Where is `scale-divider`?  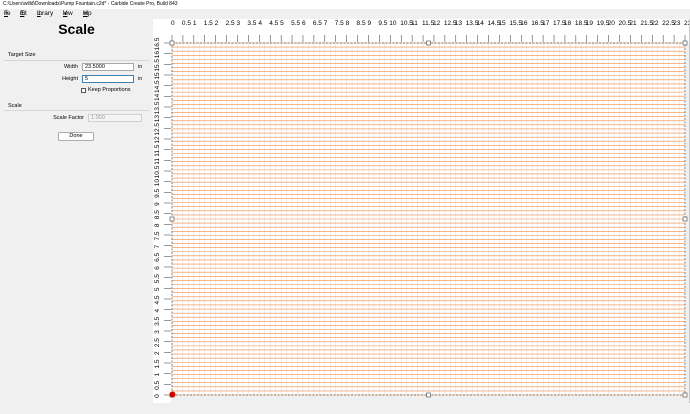 scale-divider is located at coordinates (76, 110).